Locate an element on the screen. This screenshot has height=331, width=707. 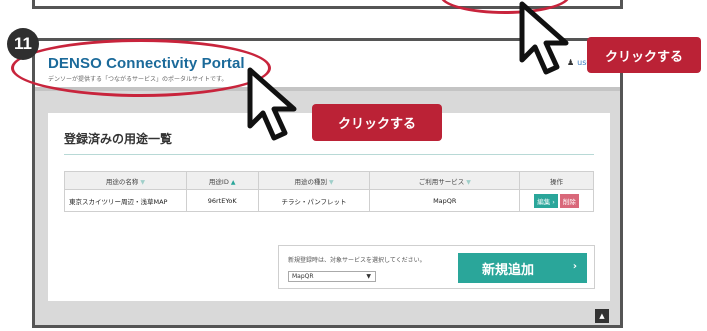
caret-up-icon: ▲ is located at coordinates (602, 316).